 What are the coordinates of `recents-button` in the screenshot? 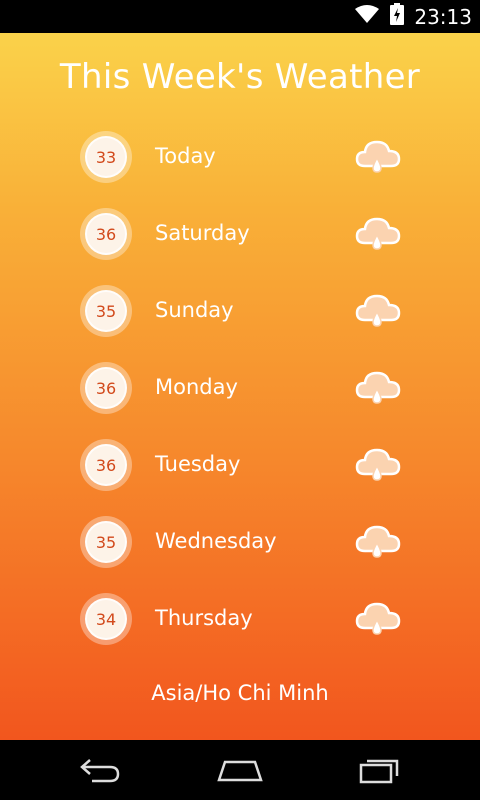 It's located at (380, 770).